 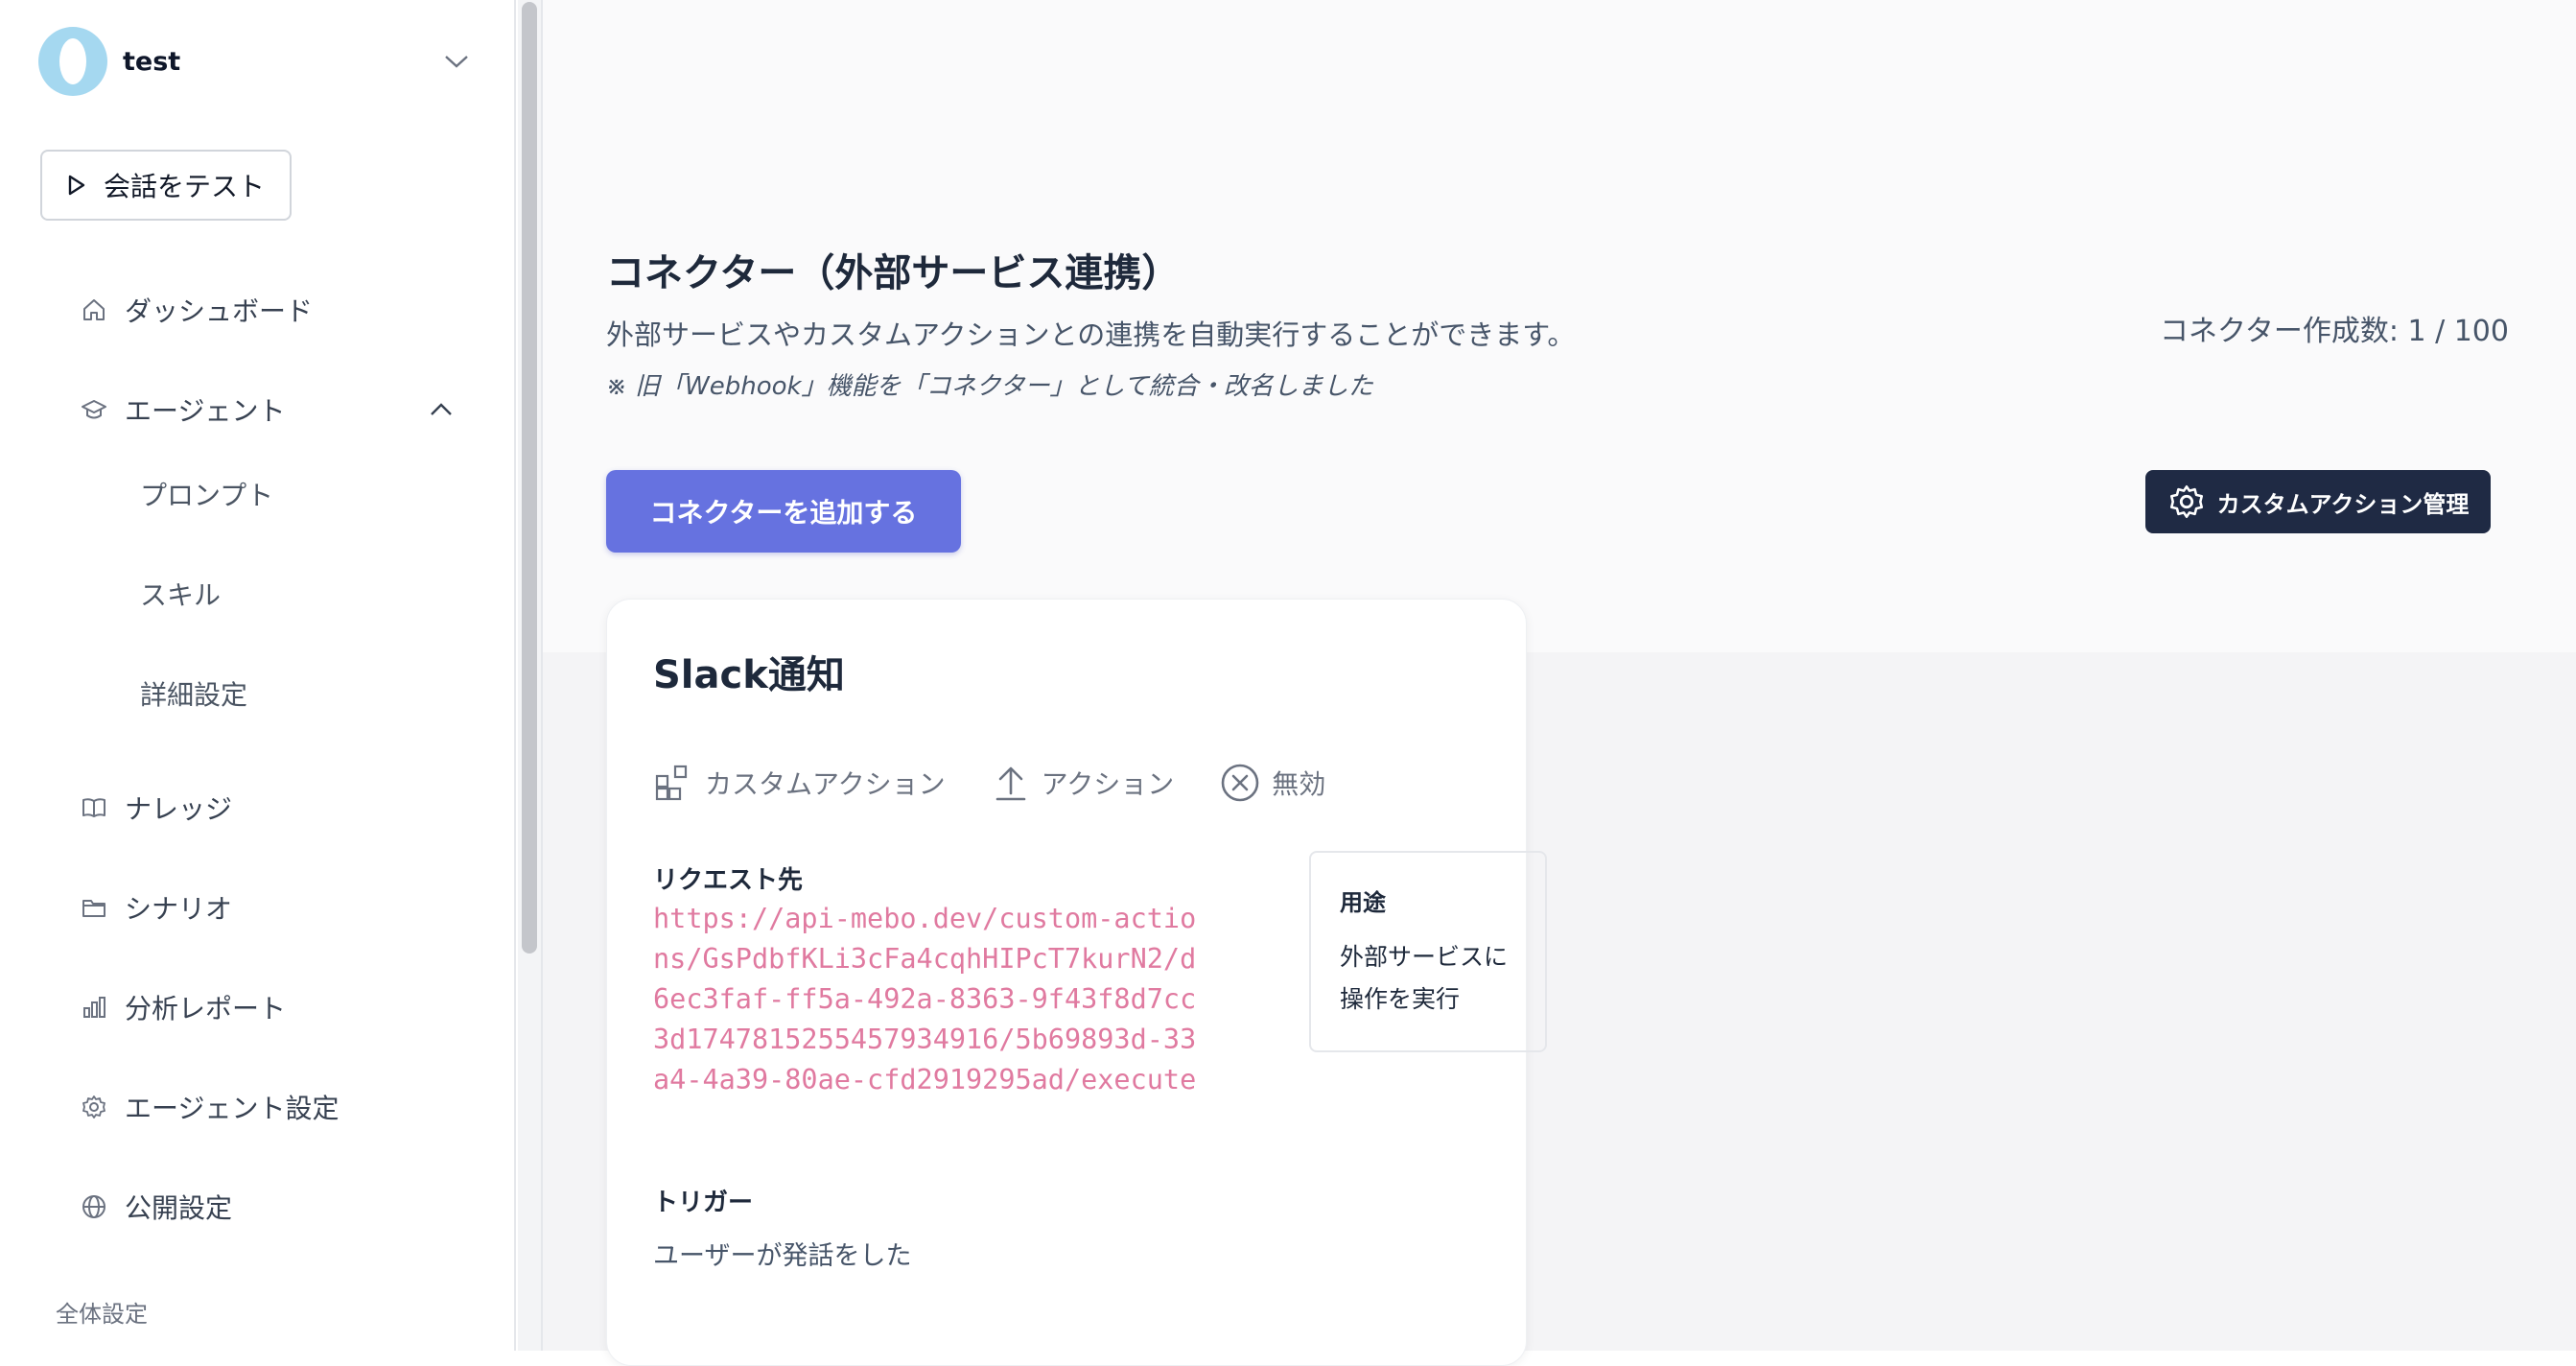 I want to click on sidebar-item-knowledge: ナレッジ, so click(x=268, y=808).